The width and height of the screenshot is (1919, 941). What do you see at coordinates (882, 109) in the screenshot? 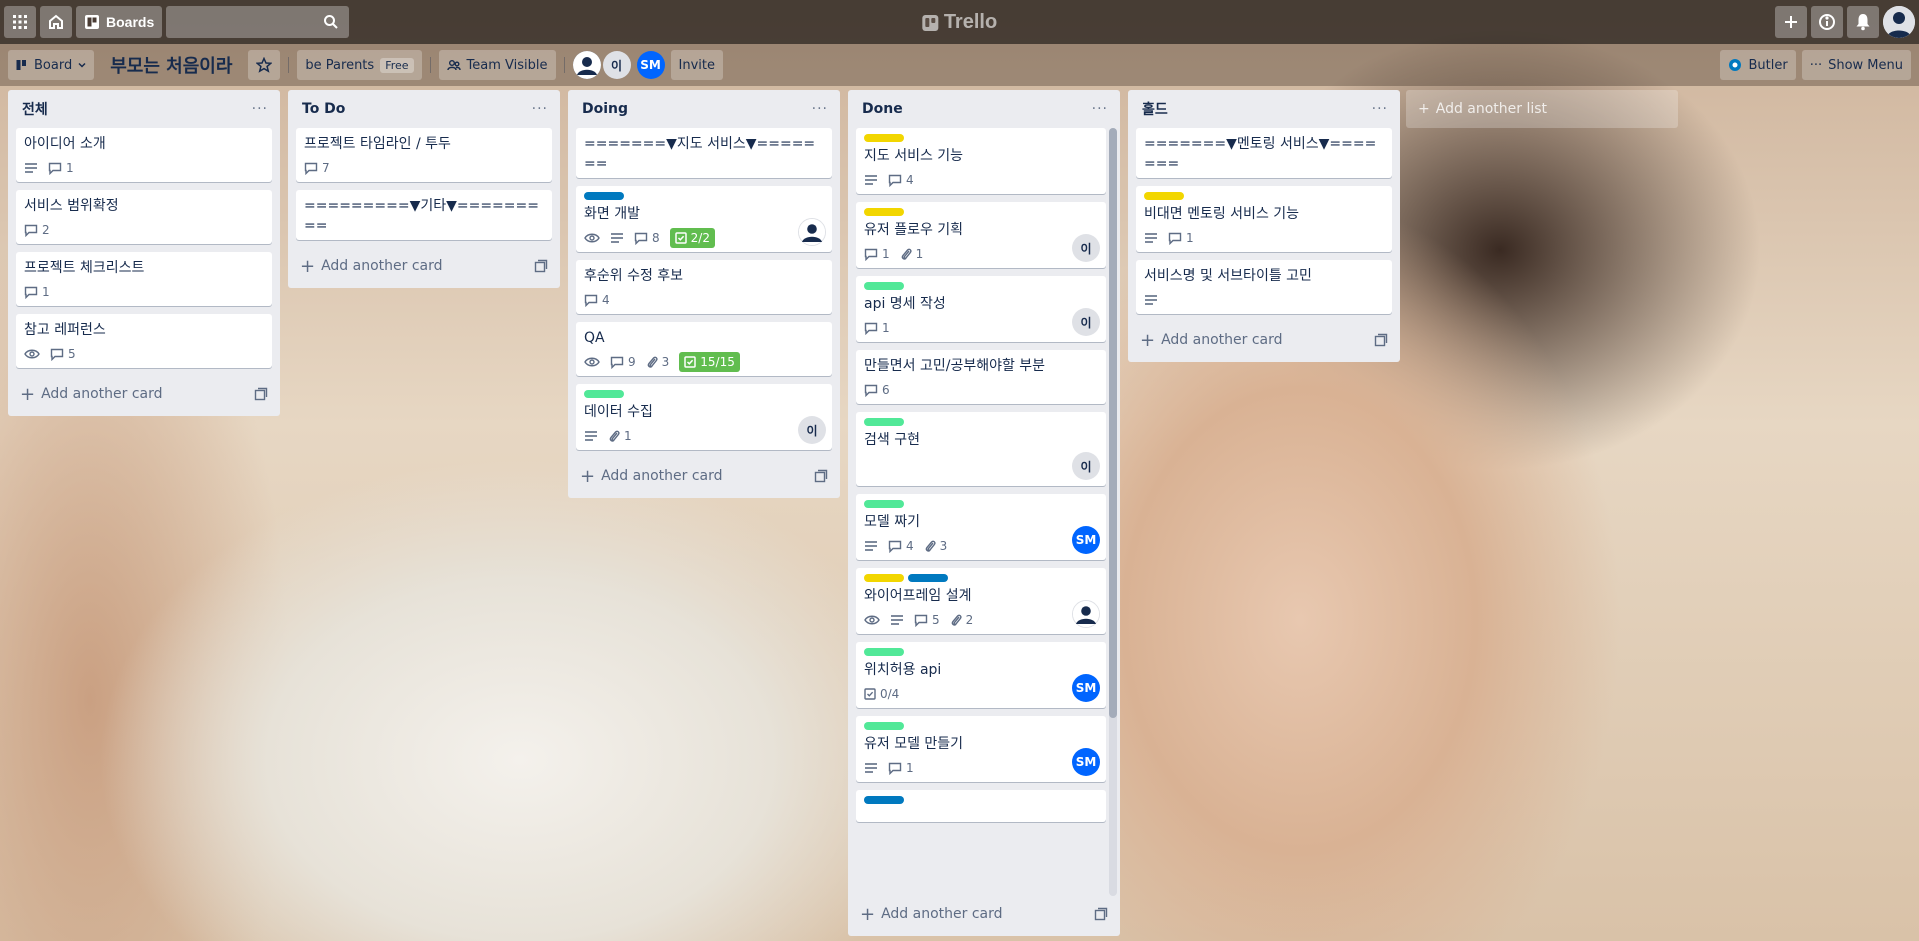
I see `list-title: Done` at bounding box center [882, 109].